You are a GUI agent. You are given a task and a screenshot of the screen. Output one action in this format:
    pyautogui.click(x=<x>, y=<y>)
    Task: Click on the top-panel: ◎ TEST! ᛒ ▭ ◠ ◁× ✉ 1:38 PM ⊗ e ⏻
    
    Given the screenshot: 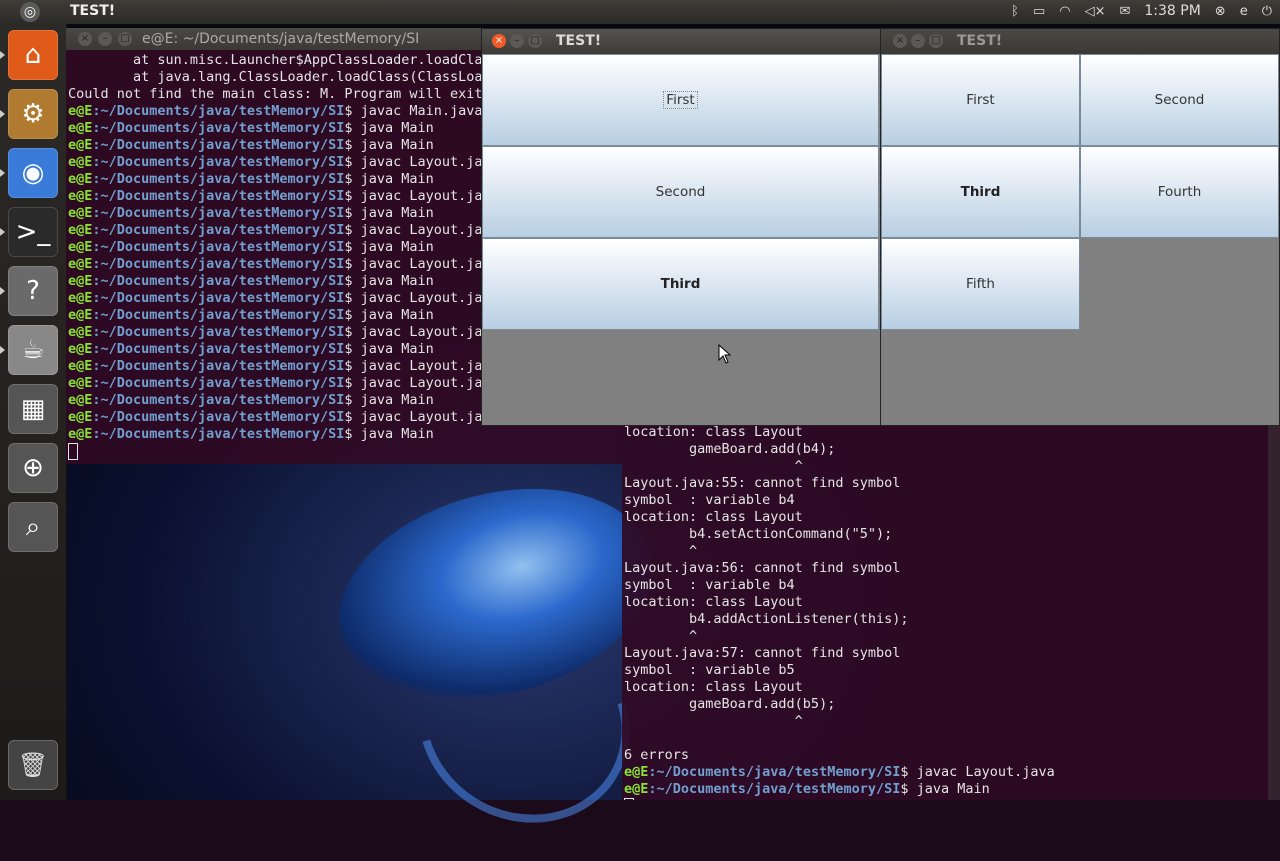 What is the action you would take?
    pyautogui.click(x=640, y=12)
    